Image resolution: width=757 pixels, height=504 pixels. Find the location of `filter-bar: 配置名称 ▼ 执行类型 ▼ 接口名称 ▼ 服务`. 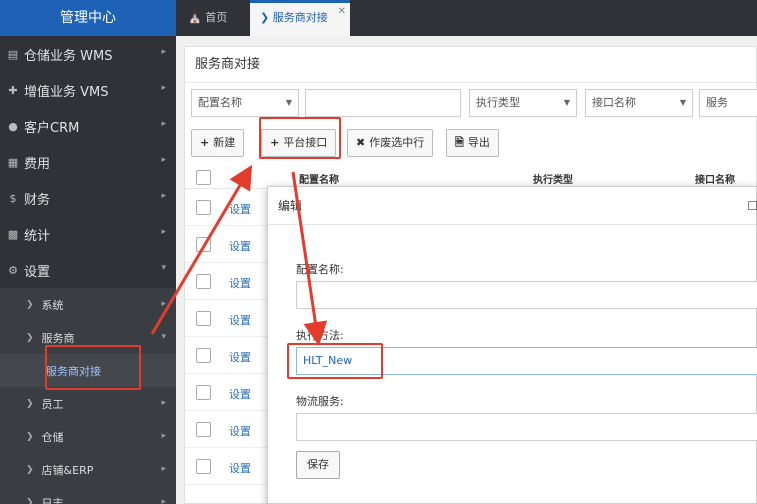

filter-bar: 配置名称 ▼ 执行类型 ▼ 接口名称 ▼ 服务 is located at coordinates (474, 104).